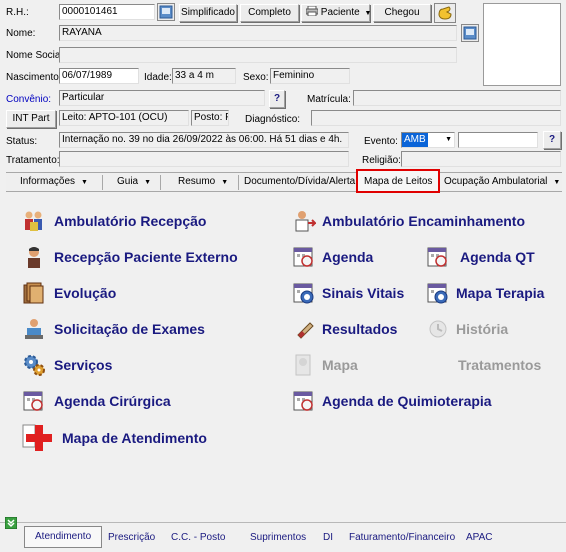  Describe the element at coordinates (31, 119) in the screenshot. I see `int-part-button: INT Part` at that location.